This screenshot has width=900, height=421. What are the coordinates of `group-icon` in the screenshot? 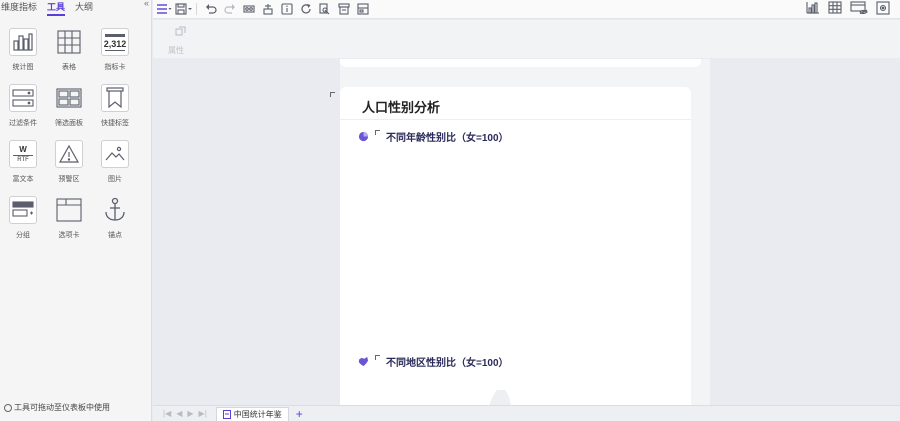 It's located at (23, 210).